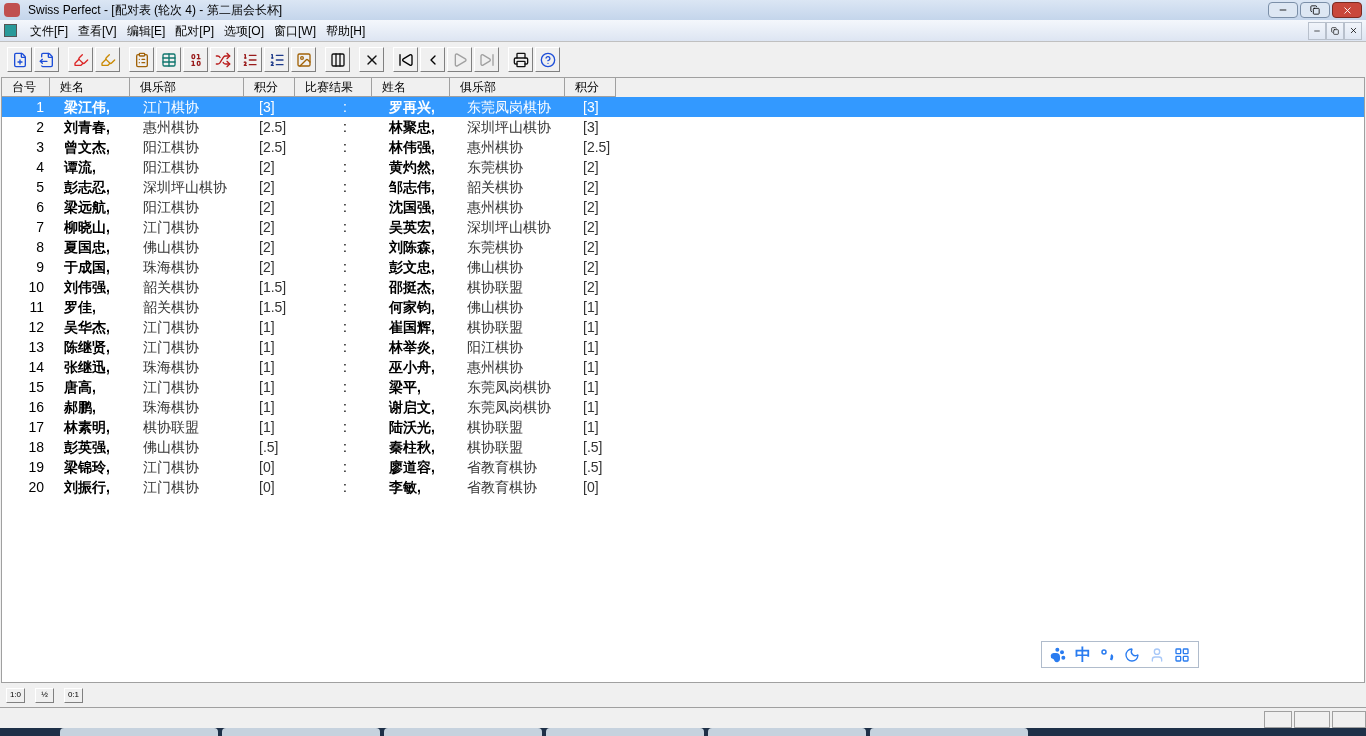 The height and width of the screenshot is (736, 1366). What do you see at coordinates (333, 87) in the screenshot?
I see `column-header: 比赛结果` at bounding box center [333, 87].